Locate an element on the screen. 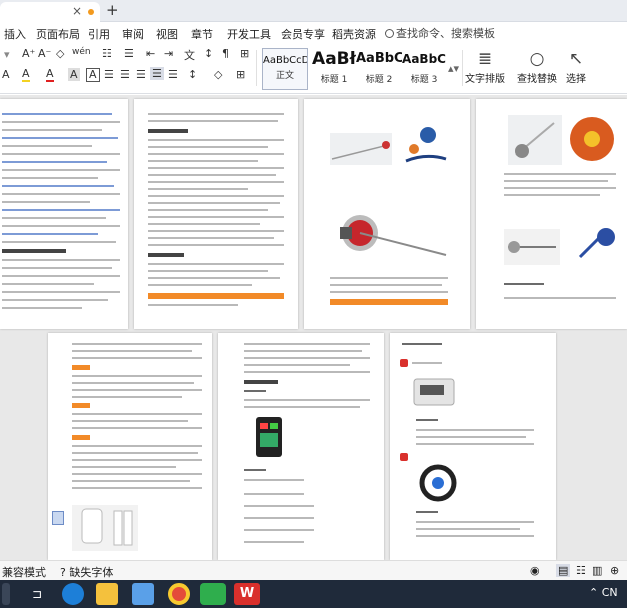 This screenshot has height=608, width=627. wechat-icon is located at coordinates (213, 594).